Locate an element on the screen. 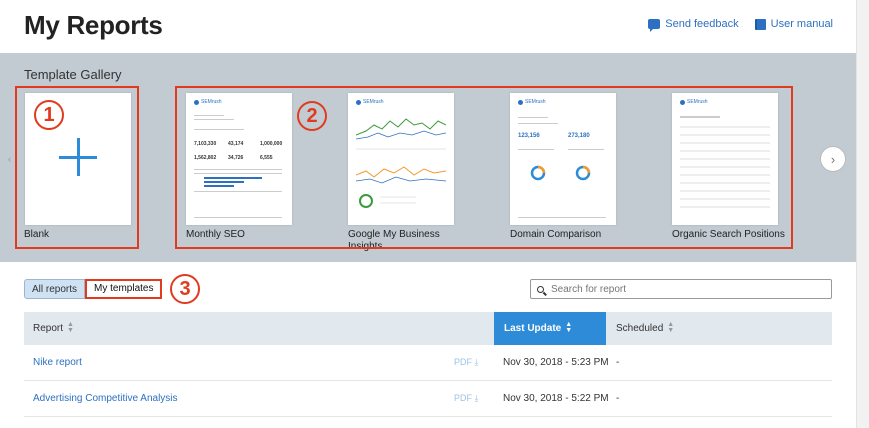  report-tabs: All reports My templates is located at coordinates (93, 289).